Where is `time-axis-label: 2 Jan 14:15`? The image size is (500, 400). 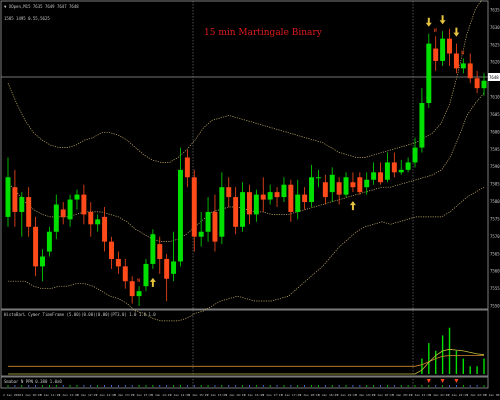
time-axis-label: 2 Jan 14:15 is located at coordinates (161, 395).